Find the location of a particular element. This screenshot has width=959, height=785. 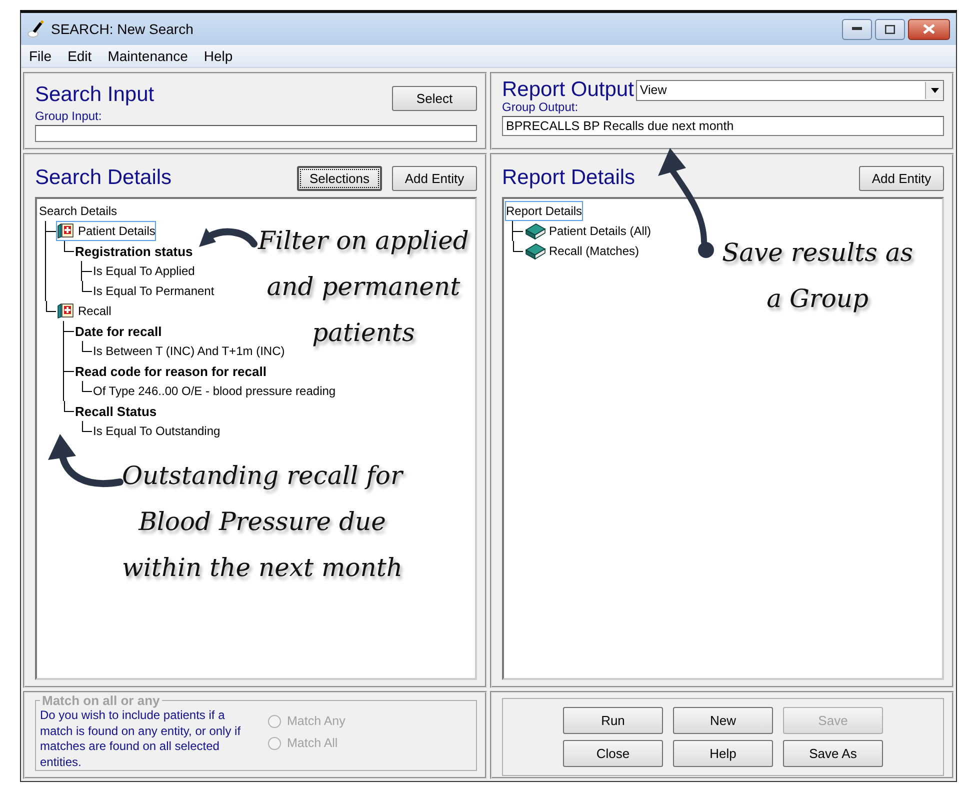

minimize-icon is located at coordinates (857, 29).